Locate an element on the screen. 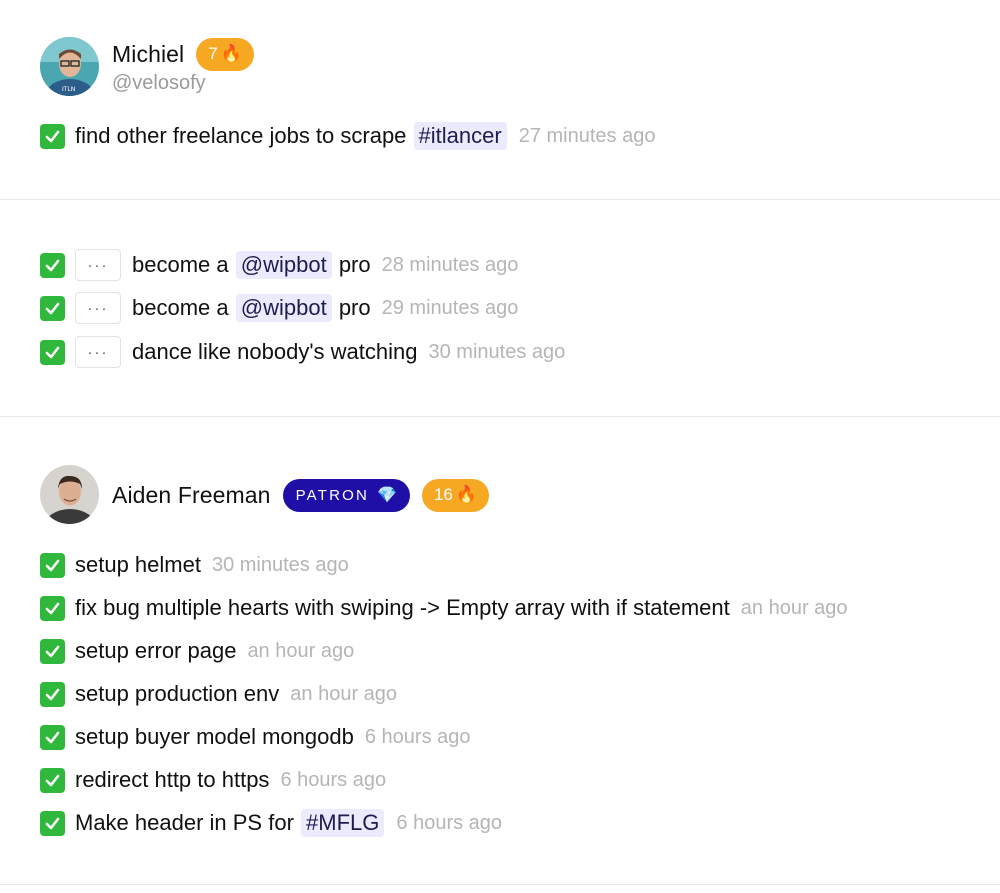  streak-count: 16 is located at coordinates (443, 494).